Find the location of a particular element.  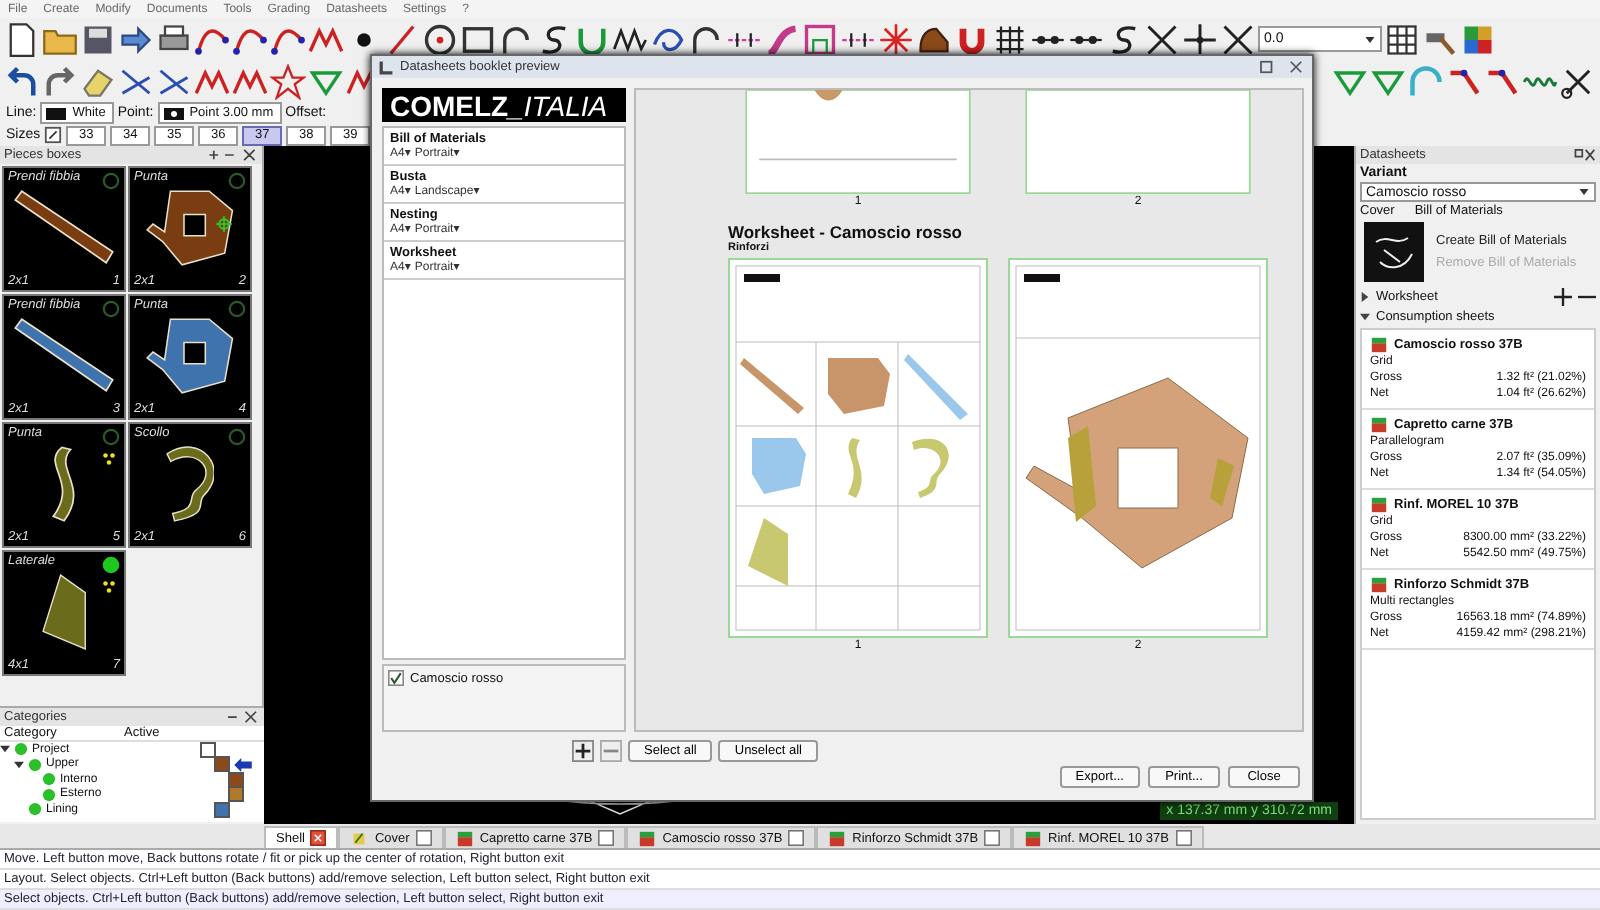

redo-arrow-icon is located at coordinates (60, 81).